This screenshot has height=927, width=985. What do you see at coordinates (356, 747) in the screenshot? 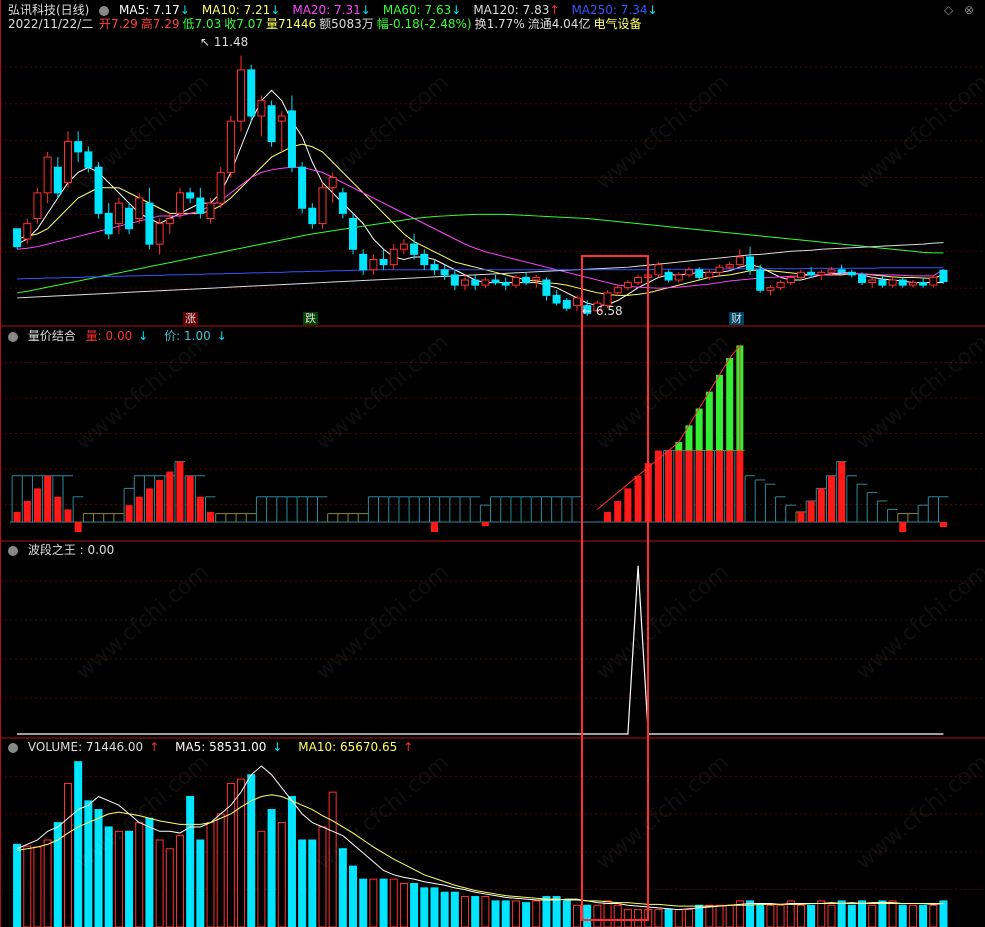
I see `volume-ma10: MA10: 65670.65 ↑` at bounding box center [356, 747].